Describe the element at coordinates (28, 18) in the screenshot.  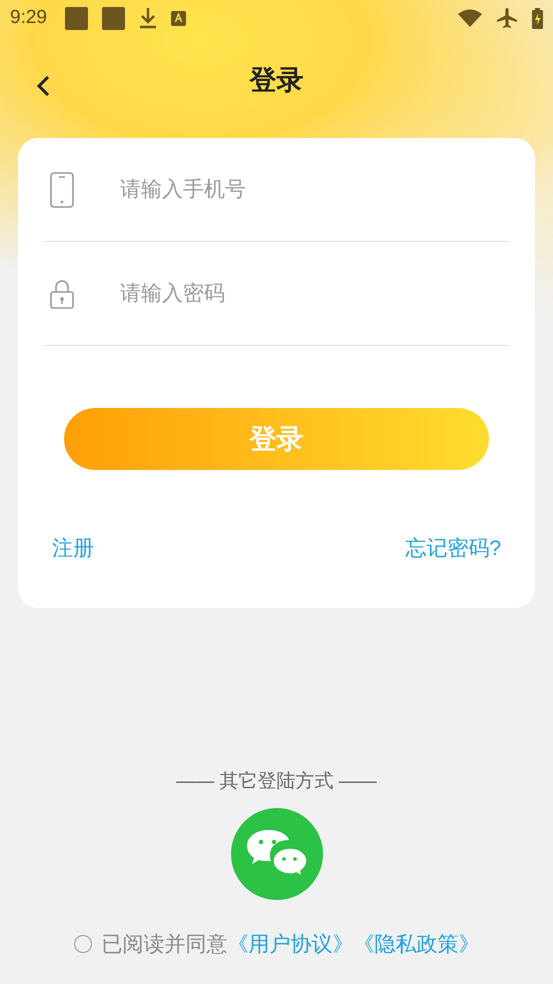
I see `status-time: 9:29` at that location.